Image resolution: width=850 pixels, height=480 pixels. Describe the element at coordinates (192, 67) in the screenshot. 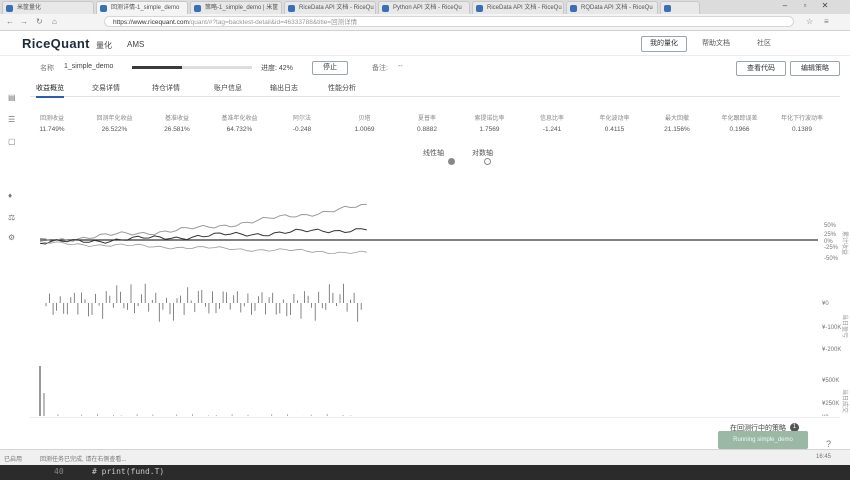

I see `progress-bar` at that location.